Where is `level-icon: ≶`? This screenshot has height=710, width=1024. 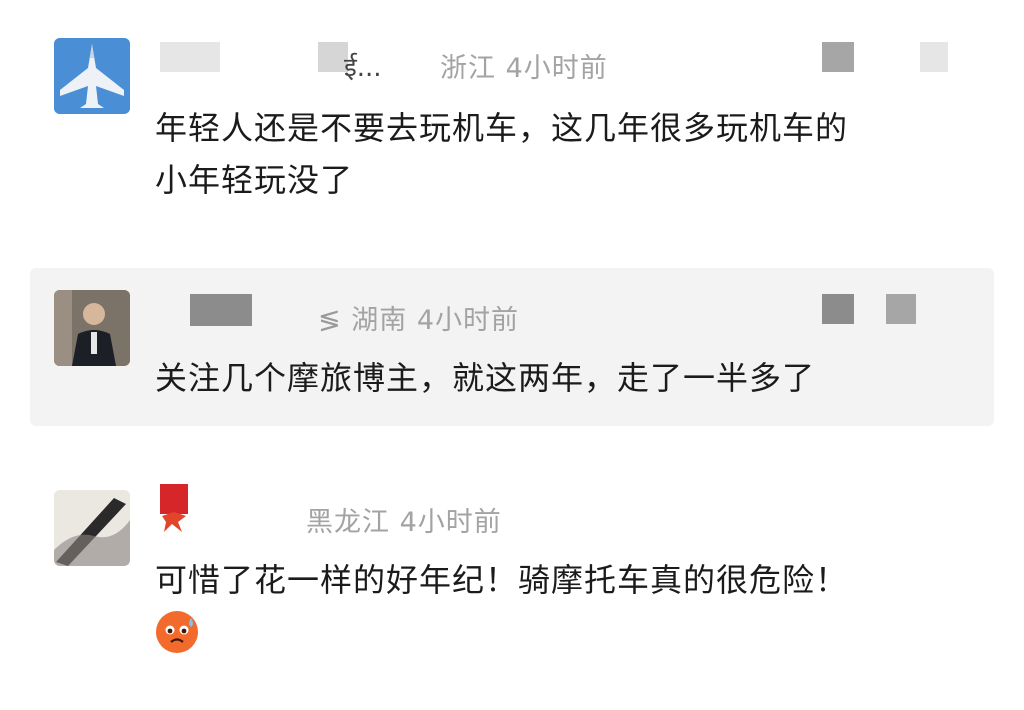
level-icon: ≶ is located at coordinates (330, 320).